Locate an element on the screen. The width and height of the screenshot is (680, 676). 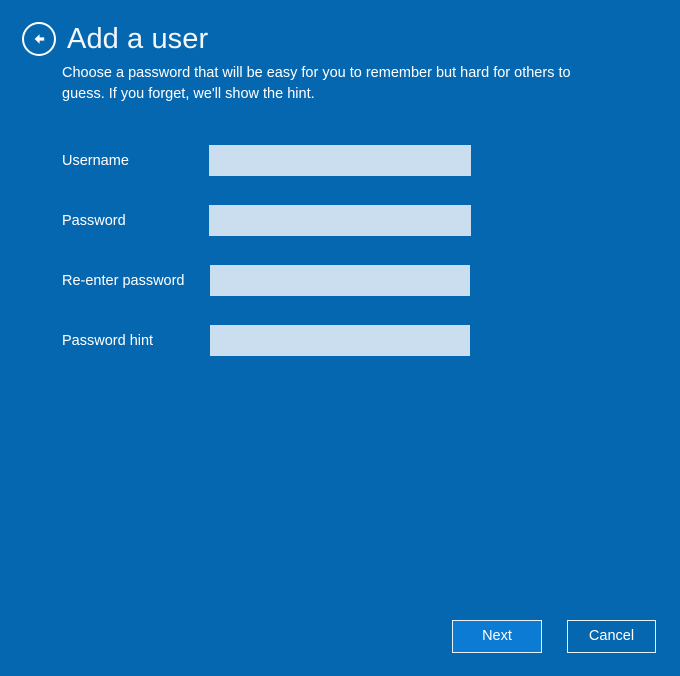
field-row-reenter-password: Re-enter password is located at coordinates (340, 295).